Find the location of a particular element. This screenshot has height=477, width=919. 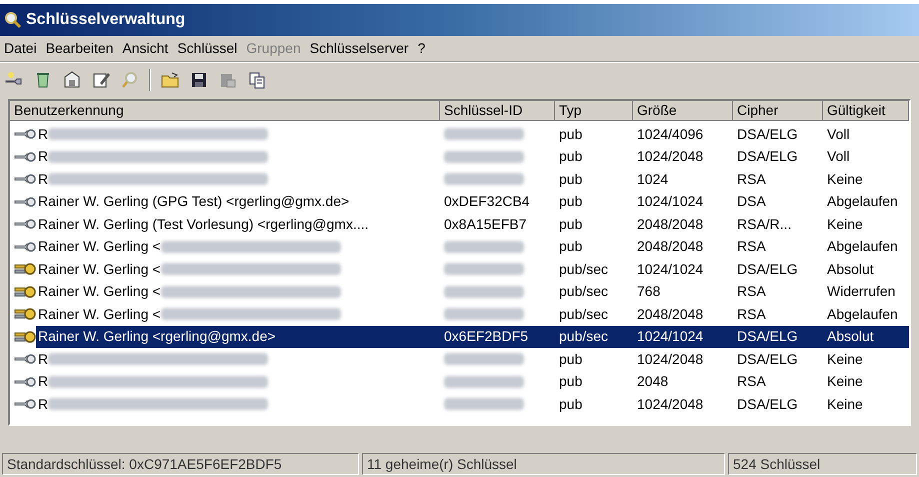

menu-item: Ansicht is located at coordinates (145, 48).